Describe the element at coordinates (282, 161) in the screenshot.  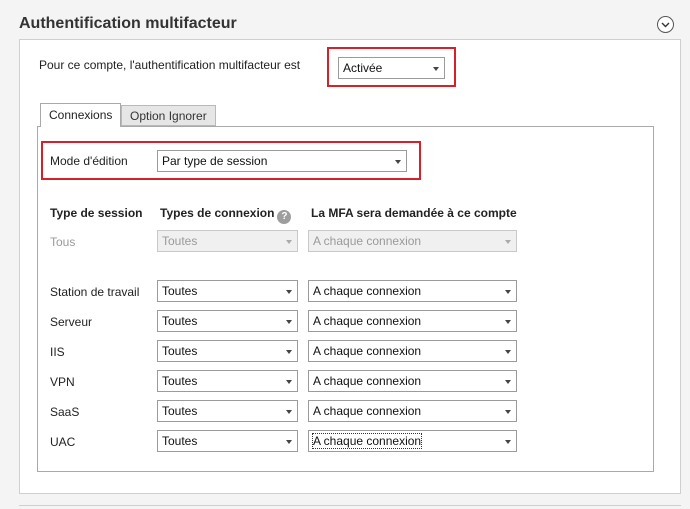
I see `edit-mode-select: Par type de session` at that location.